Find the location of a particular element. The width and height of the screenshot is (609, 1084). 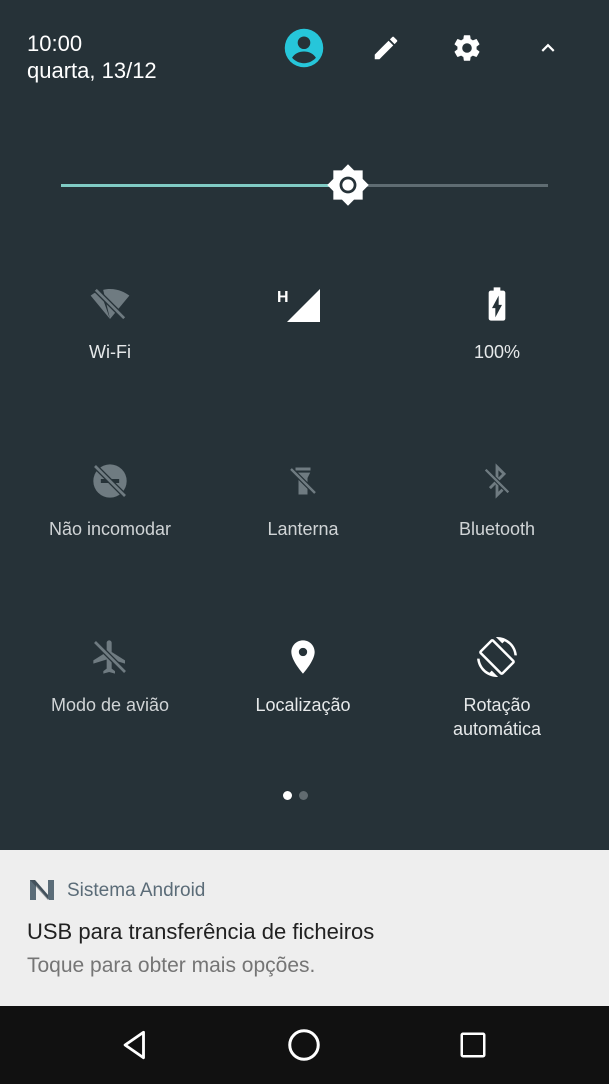

do-not-disturb-off-icon is located at coordinates (110, 481).